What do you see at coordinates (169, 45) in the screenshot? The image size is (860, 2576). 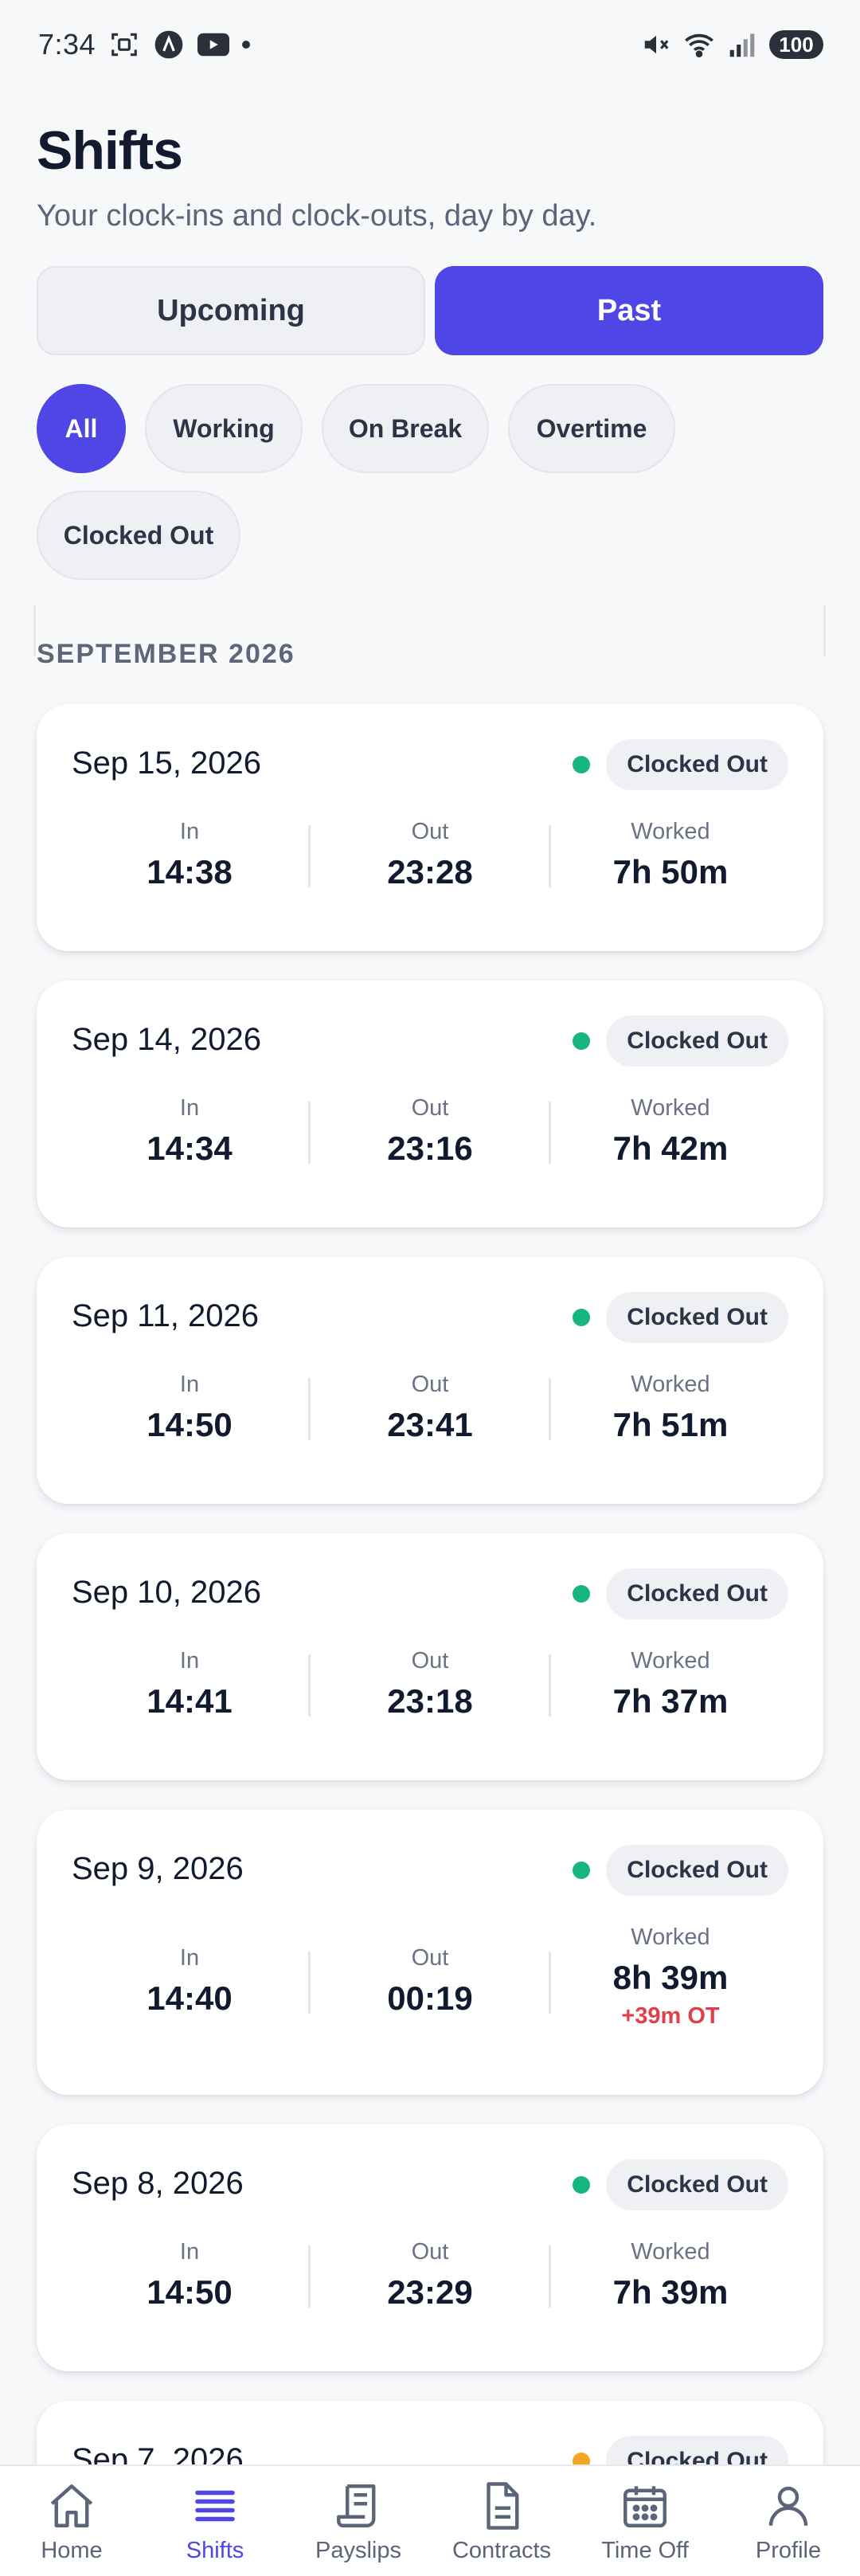 I see `app-logo-icon` at bounding box center [169, 45].